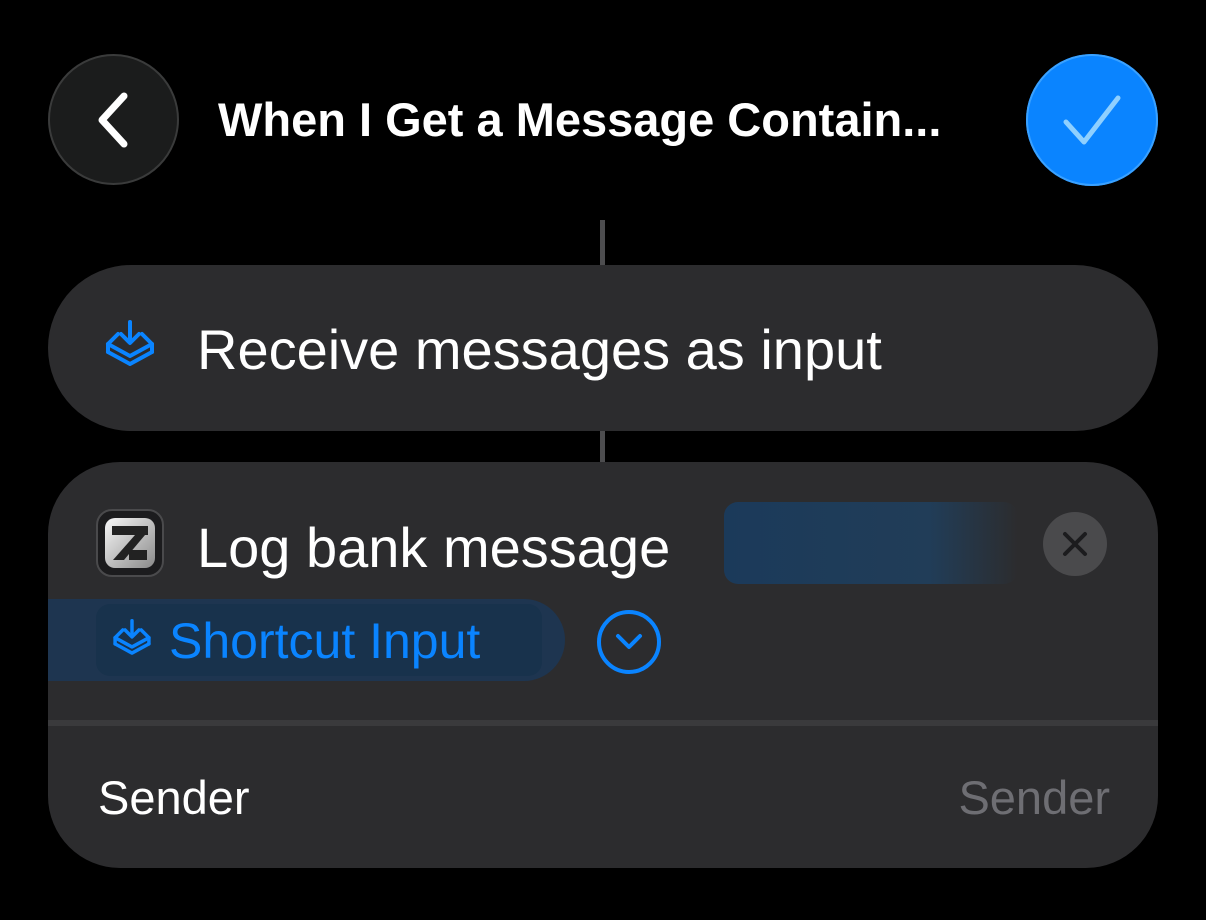 This screenshot has width=1206, height=920. Describe the element at coordinates (325, 641) in the screenshot. I see `shortcut-input-label: Shortcut Input` at that location.